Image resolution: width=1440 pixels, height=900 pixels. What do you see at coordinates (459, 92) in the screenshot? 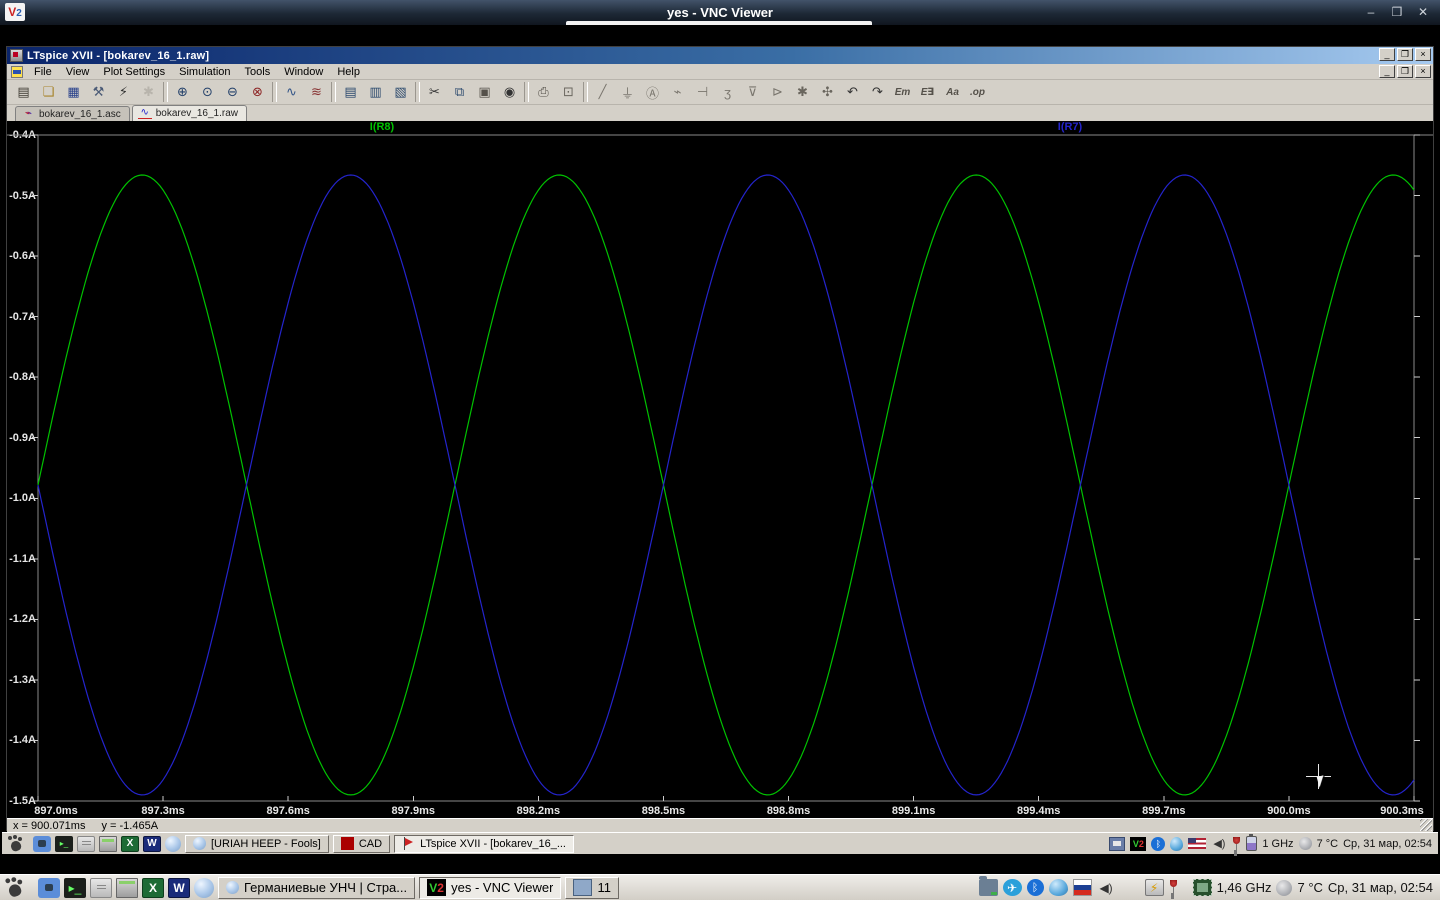
I see `copy-button: ⧉` at bounding box center [459, 92].